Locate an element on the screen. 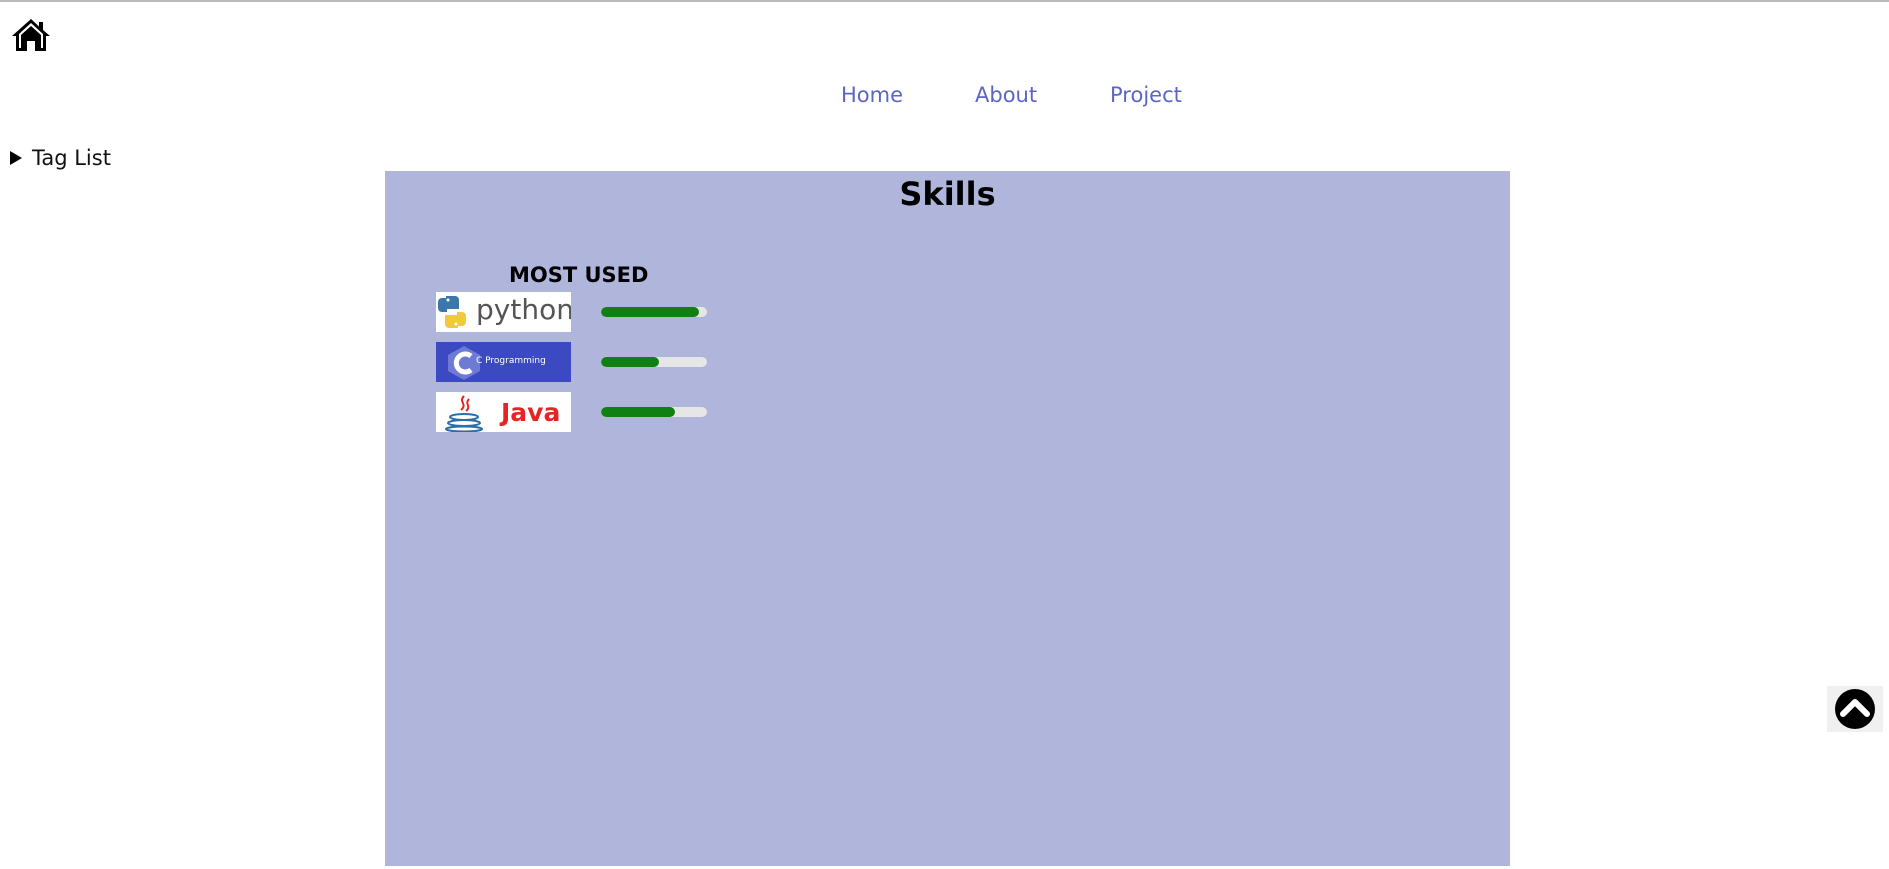 This screenshot has height=869, width=1889. python-logo: python is located at coordinates (503, 312).